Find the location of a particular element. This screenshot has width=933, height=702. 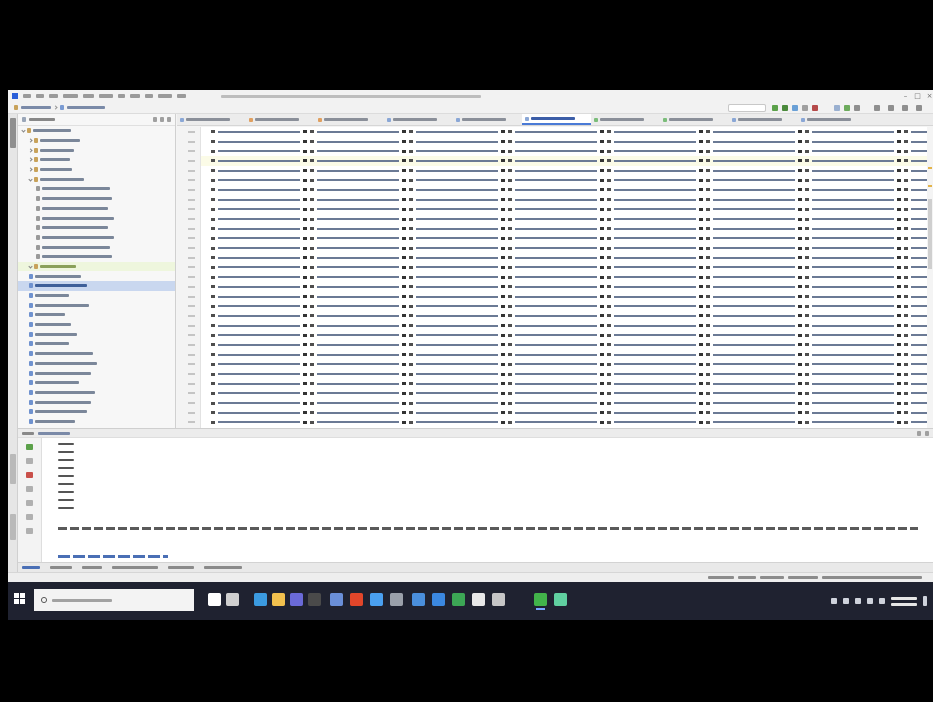

terminal-icon is located at coordinates (314, 599).